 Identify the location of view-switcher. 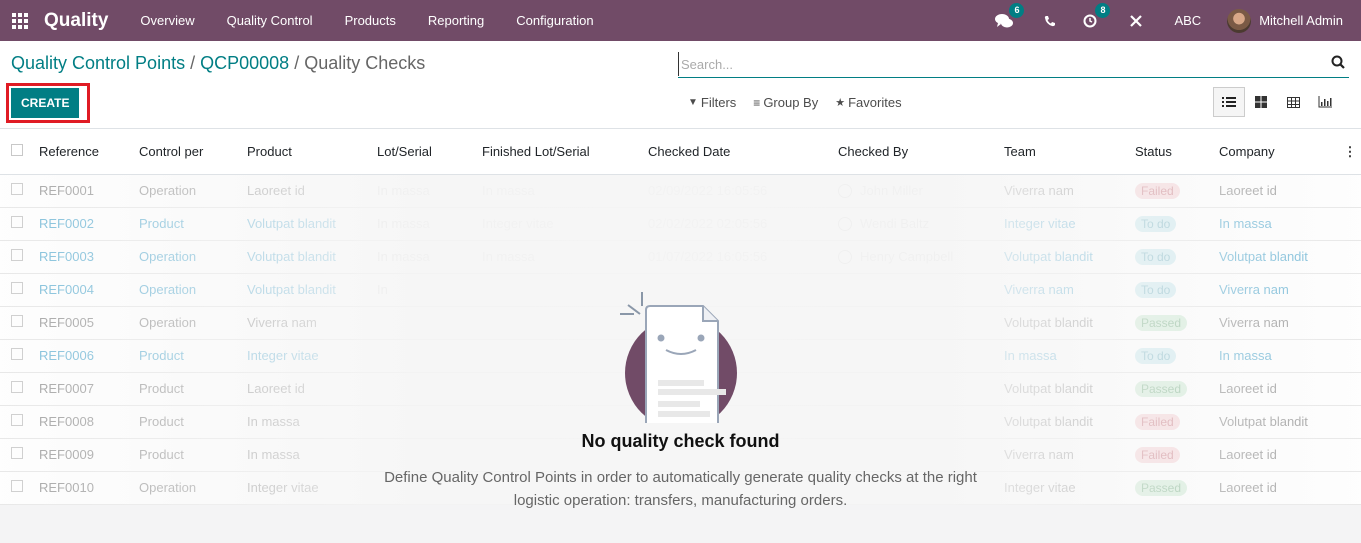
(1277, 102).